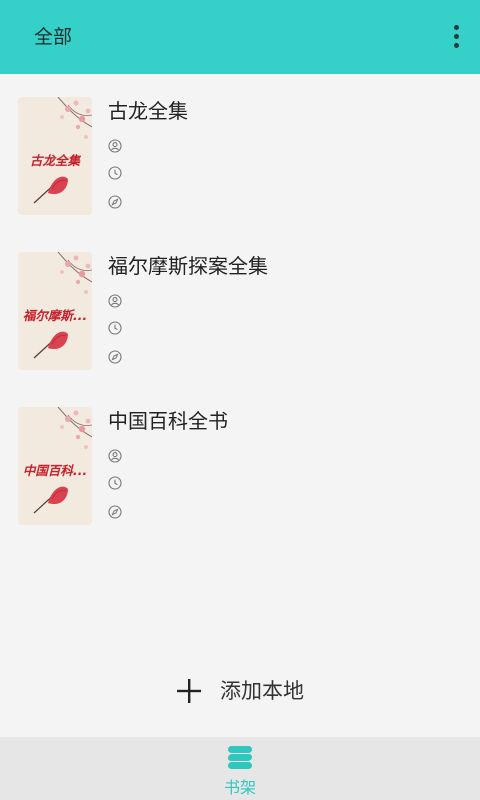  Describe the element at coordinates (148, 111) in the screenshot. I see `book-title: 古龙全集` at that location.